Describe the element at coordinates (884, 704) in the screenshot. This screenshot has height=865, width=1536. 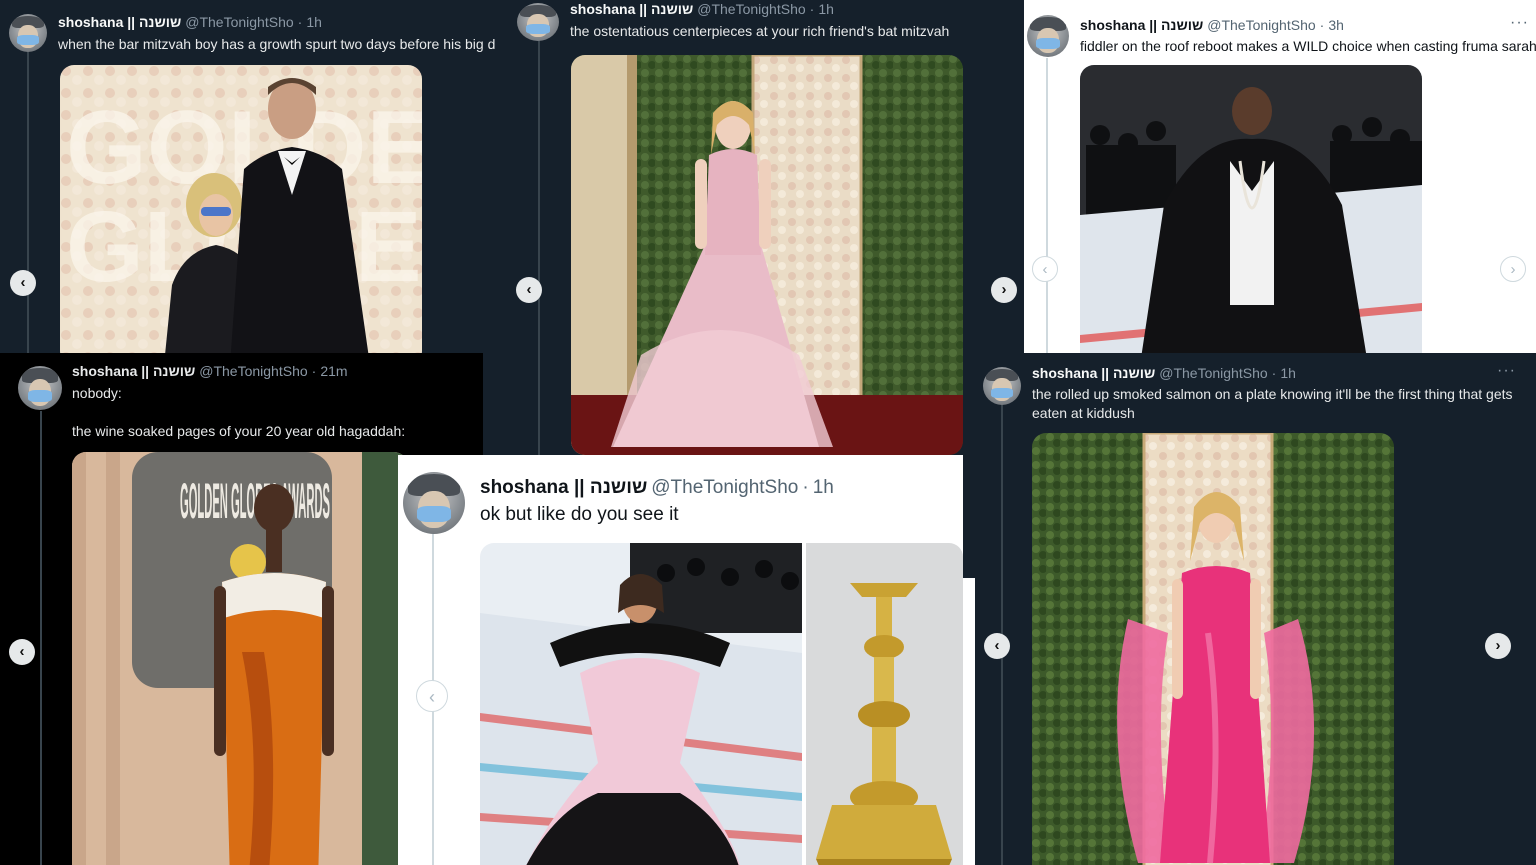
I see `tweet-photo-candlestick` at that location.